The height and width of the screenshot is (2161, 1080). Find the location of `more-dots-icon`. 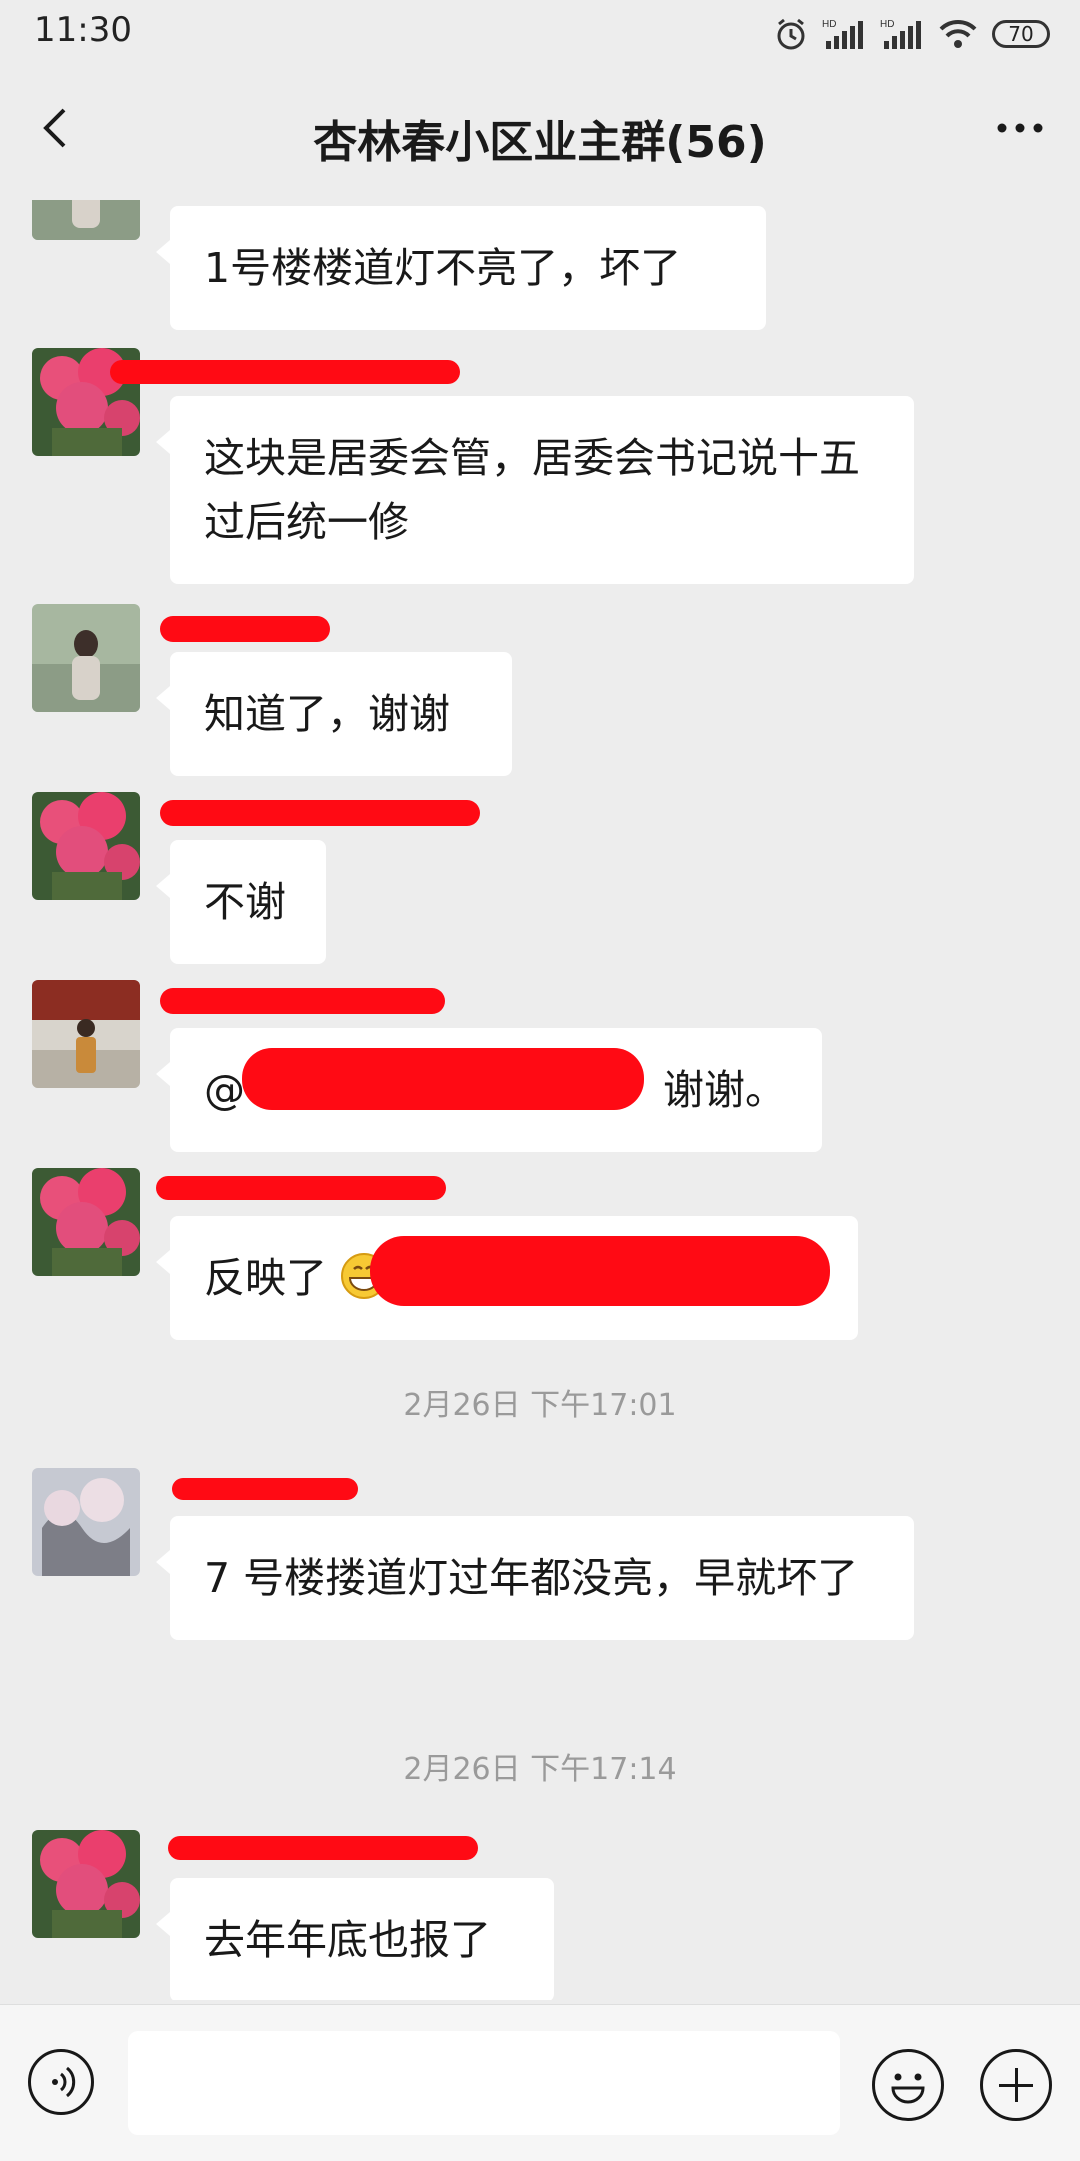

more-dots-icon is located at coordinates (1020, 128).